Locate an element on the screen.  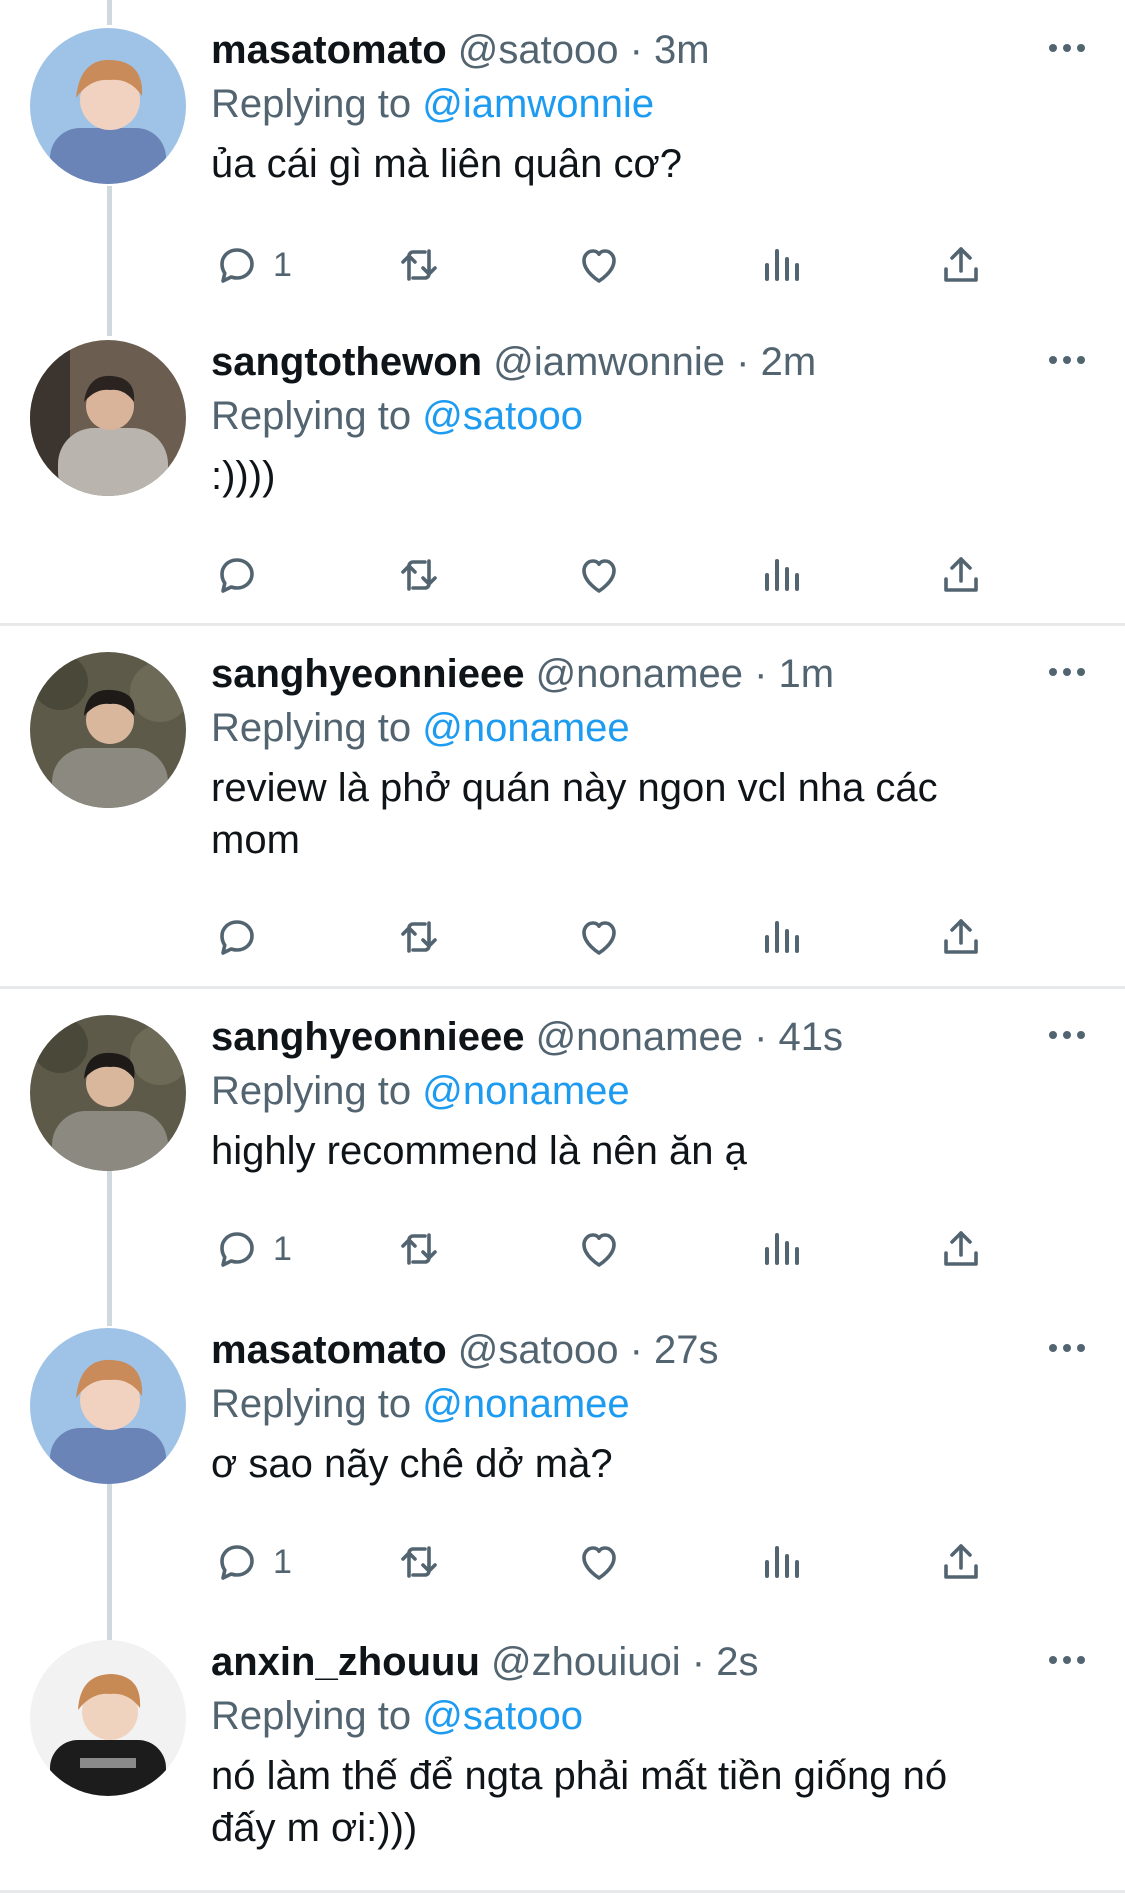
tweet-text: :)))) is located at coordinates (648, 476).